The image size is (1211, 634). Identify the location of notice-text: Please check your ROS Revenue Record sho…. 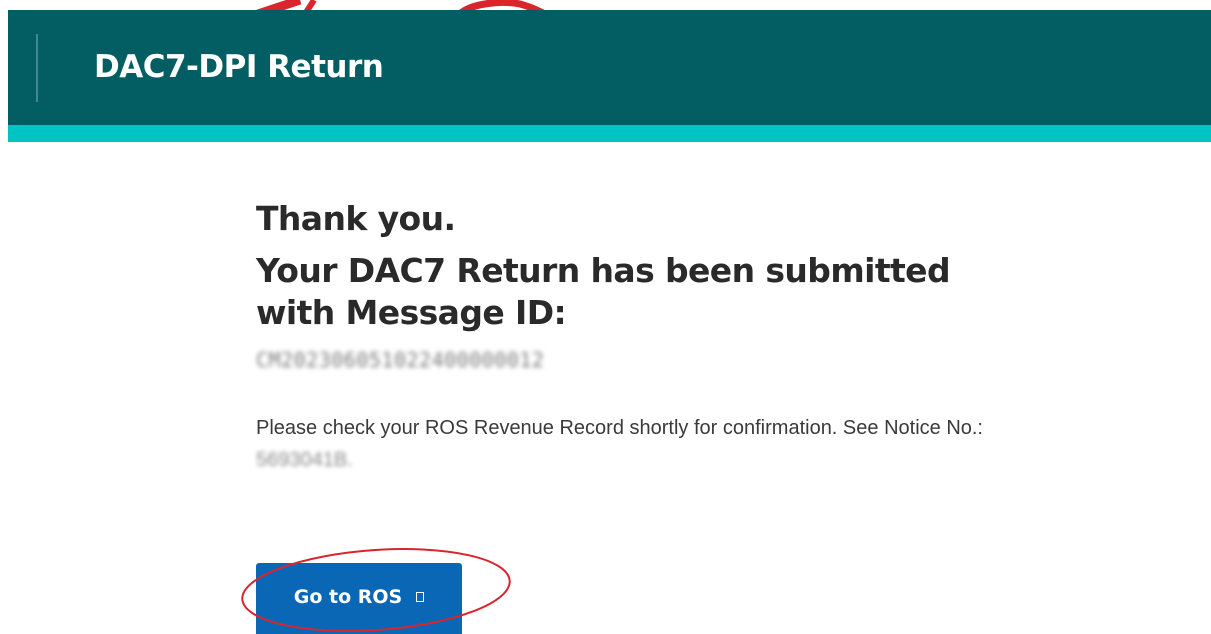
(656, 444).